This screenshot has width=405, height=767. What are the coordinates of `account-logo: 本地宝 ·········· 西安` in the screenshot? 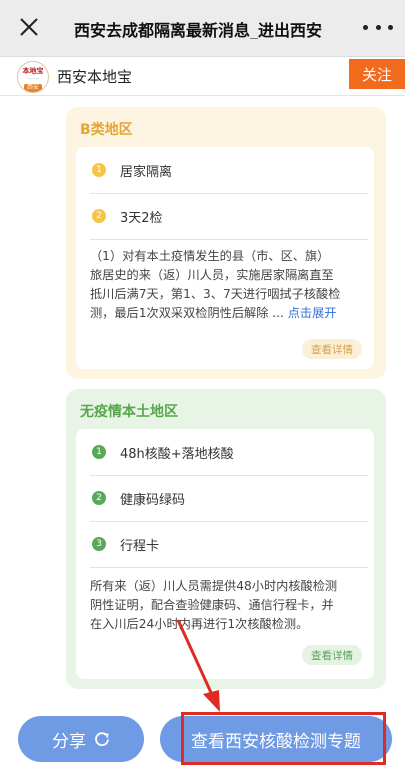 It's located at (33, 77).